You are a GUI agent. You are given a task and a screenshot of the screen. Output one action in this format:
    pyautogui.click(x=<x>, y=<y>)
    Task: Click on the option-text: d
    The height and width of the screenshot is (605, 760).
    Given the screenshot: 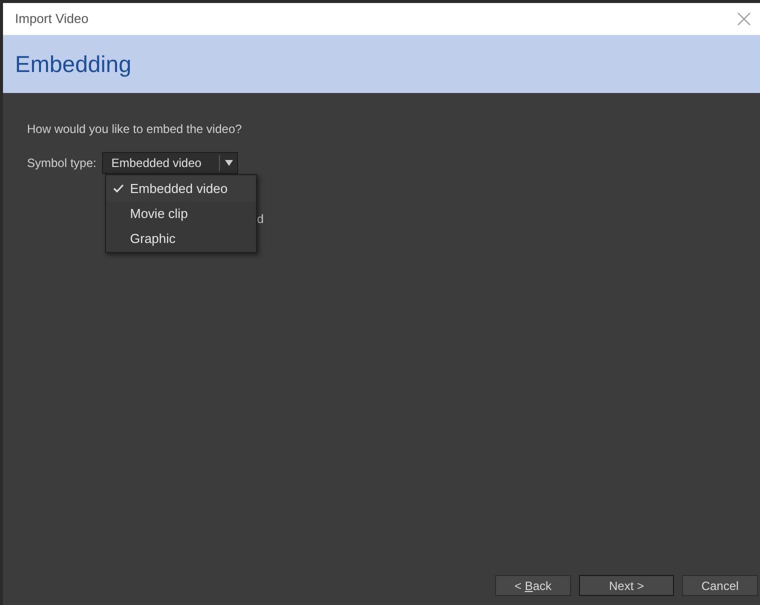 What is the action you would take?
    pyautogui.click(x=260, y=219)
    